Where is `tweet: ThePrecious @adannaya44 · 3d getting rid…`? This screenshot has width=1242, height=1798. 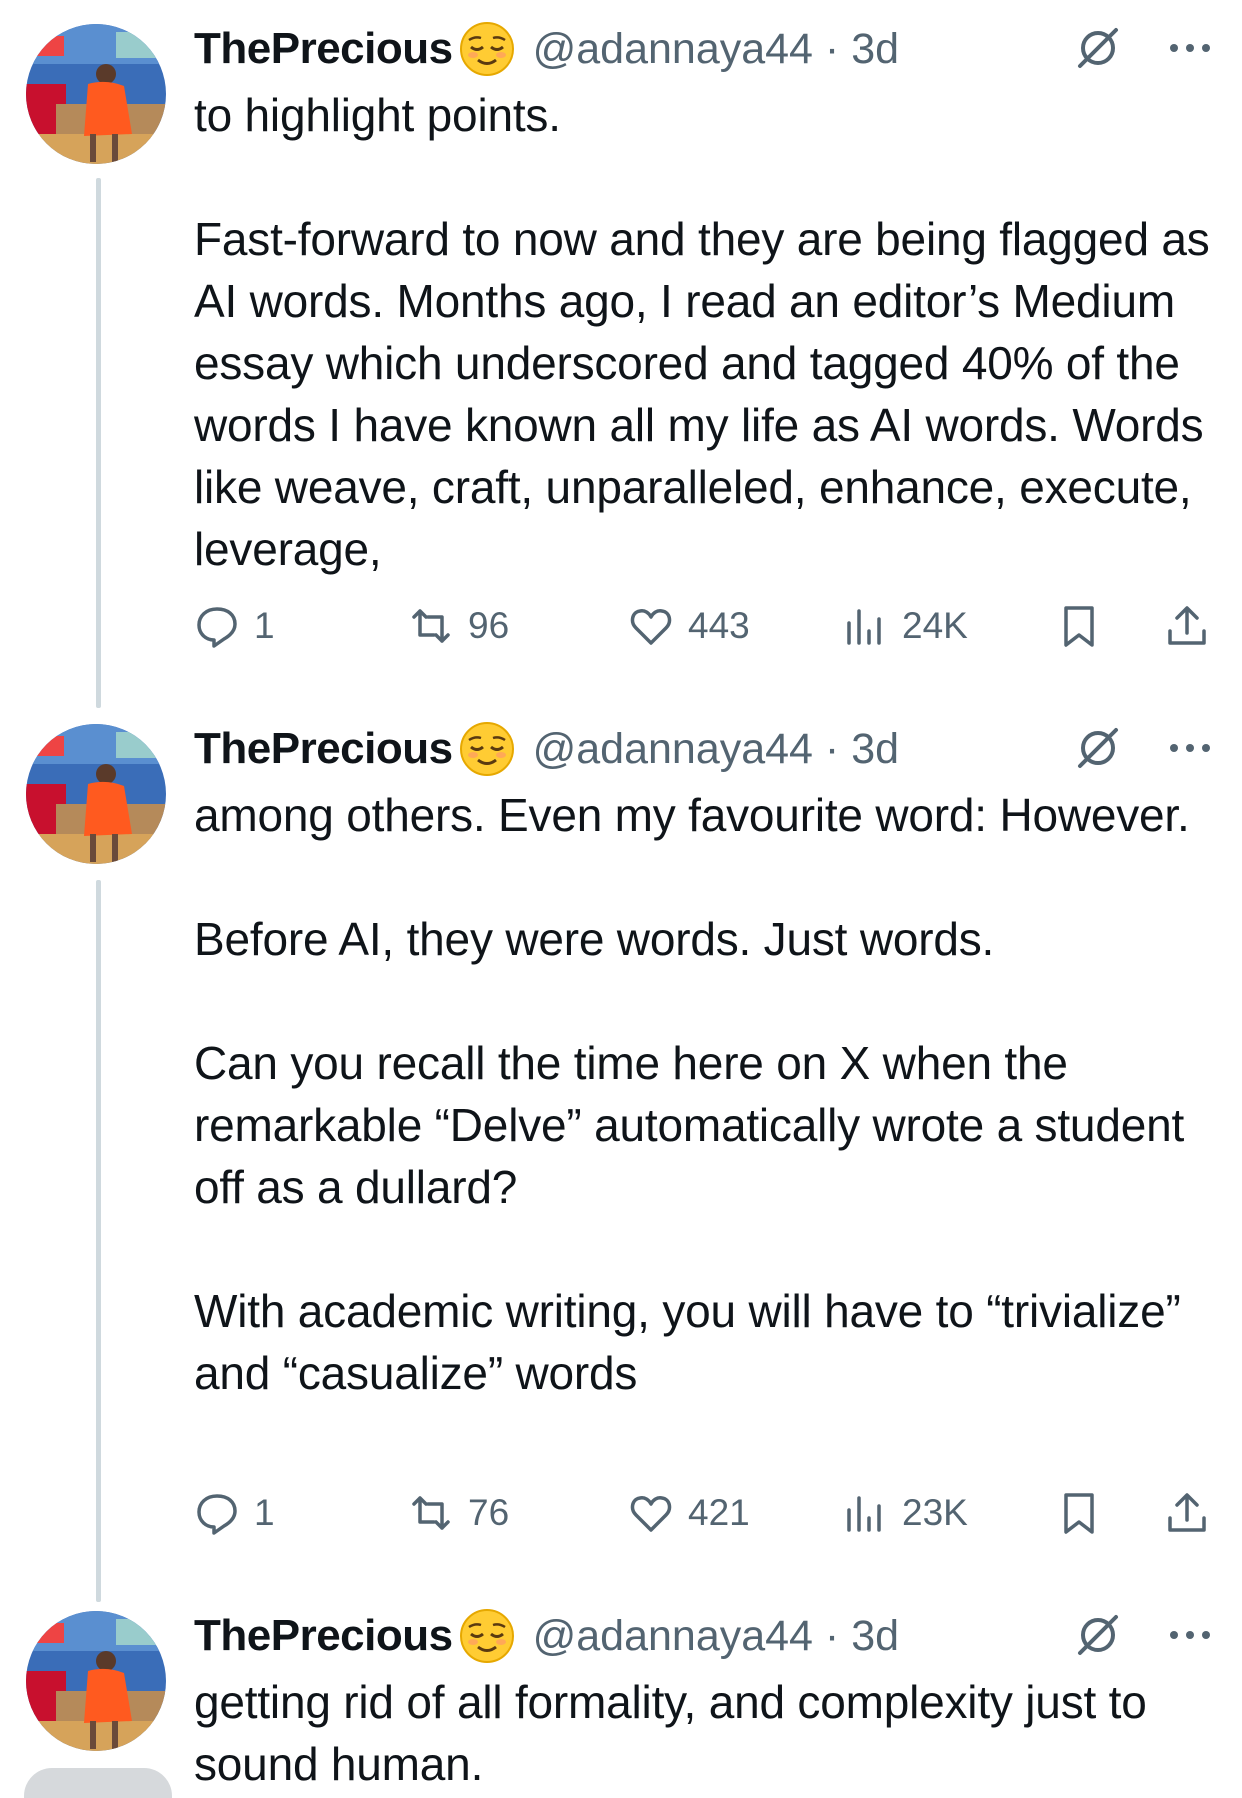 tweet: ThePrecious @adannaya44 · 3d getting rid… is located at coordinates (621, 1688).